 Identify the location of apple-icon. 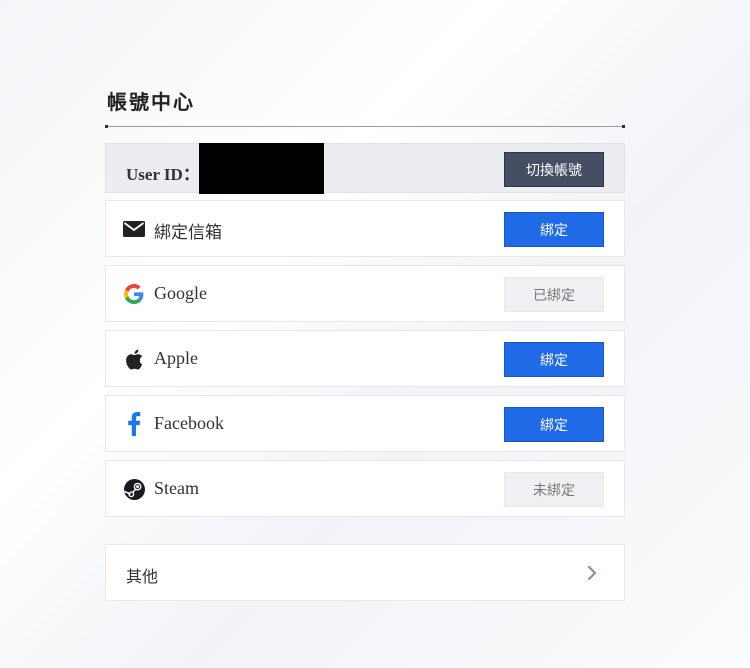
(134, 359).